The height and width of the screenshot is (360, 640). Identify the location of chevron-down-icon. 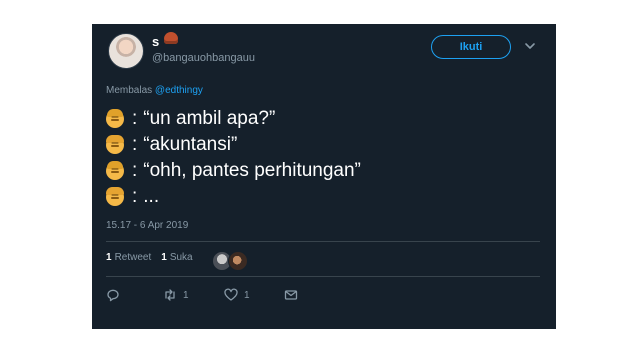
(530, 46).